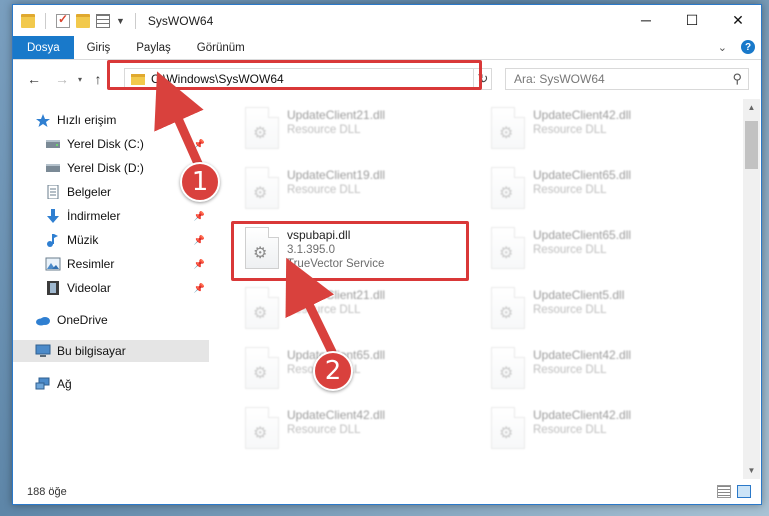  Describe the element at coordinates (748, 47) in the screenshot. I see `help-icon: ?` at that location.